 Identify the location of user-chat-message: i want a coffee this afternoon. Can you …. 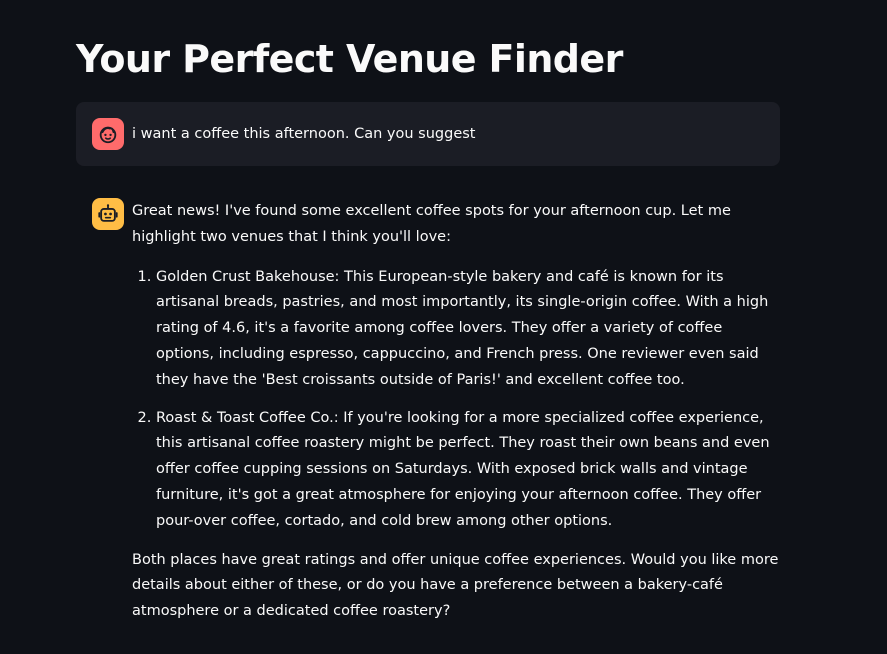
(428, 134).